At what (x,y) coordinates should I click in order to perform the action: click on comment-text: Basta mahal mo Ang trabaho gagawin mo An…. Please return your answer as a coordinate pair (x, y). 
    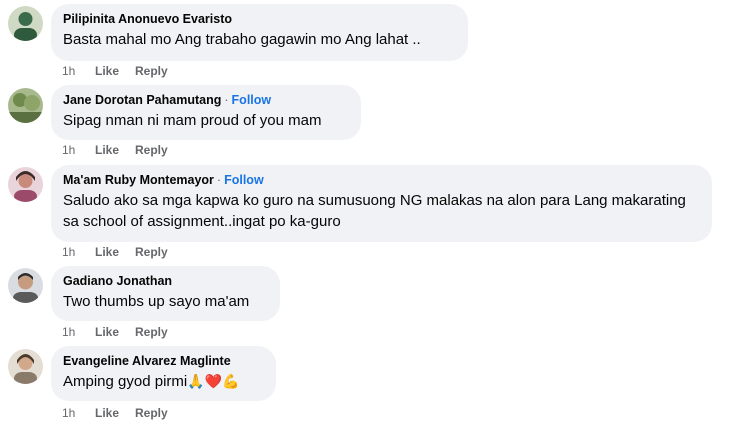
    Looking at the image, I should click on (242, 39).